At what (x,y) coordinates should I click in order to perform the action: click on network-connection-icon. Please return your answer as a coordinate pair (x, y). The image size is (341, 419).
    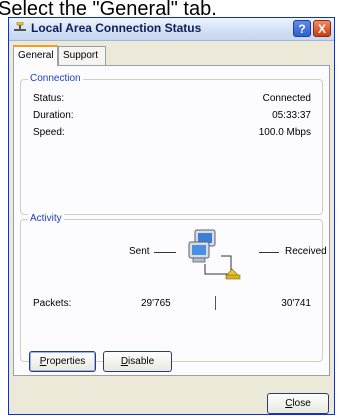
    Looking at the image, I should click on (20, 26).